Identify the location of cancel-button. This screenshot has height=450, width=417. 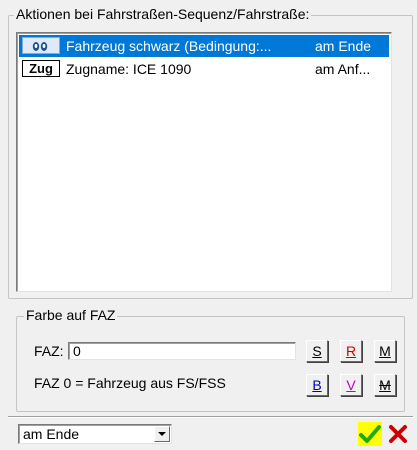
(398, 434).